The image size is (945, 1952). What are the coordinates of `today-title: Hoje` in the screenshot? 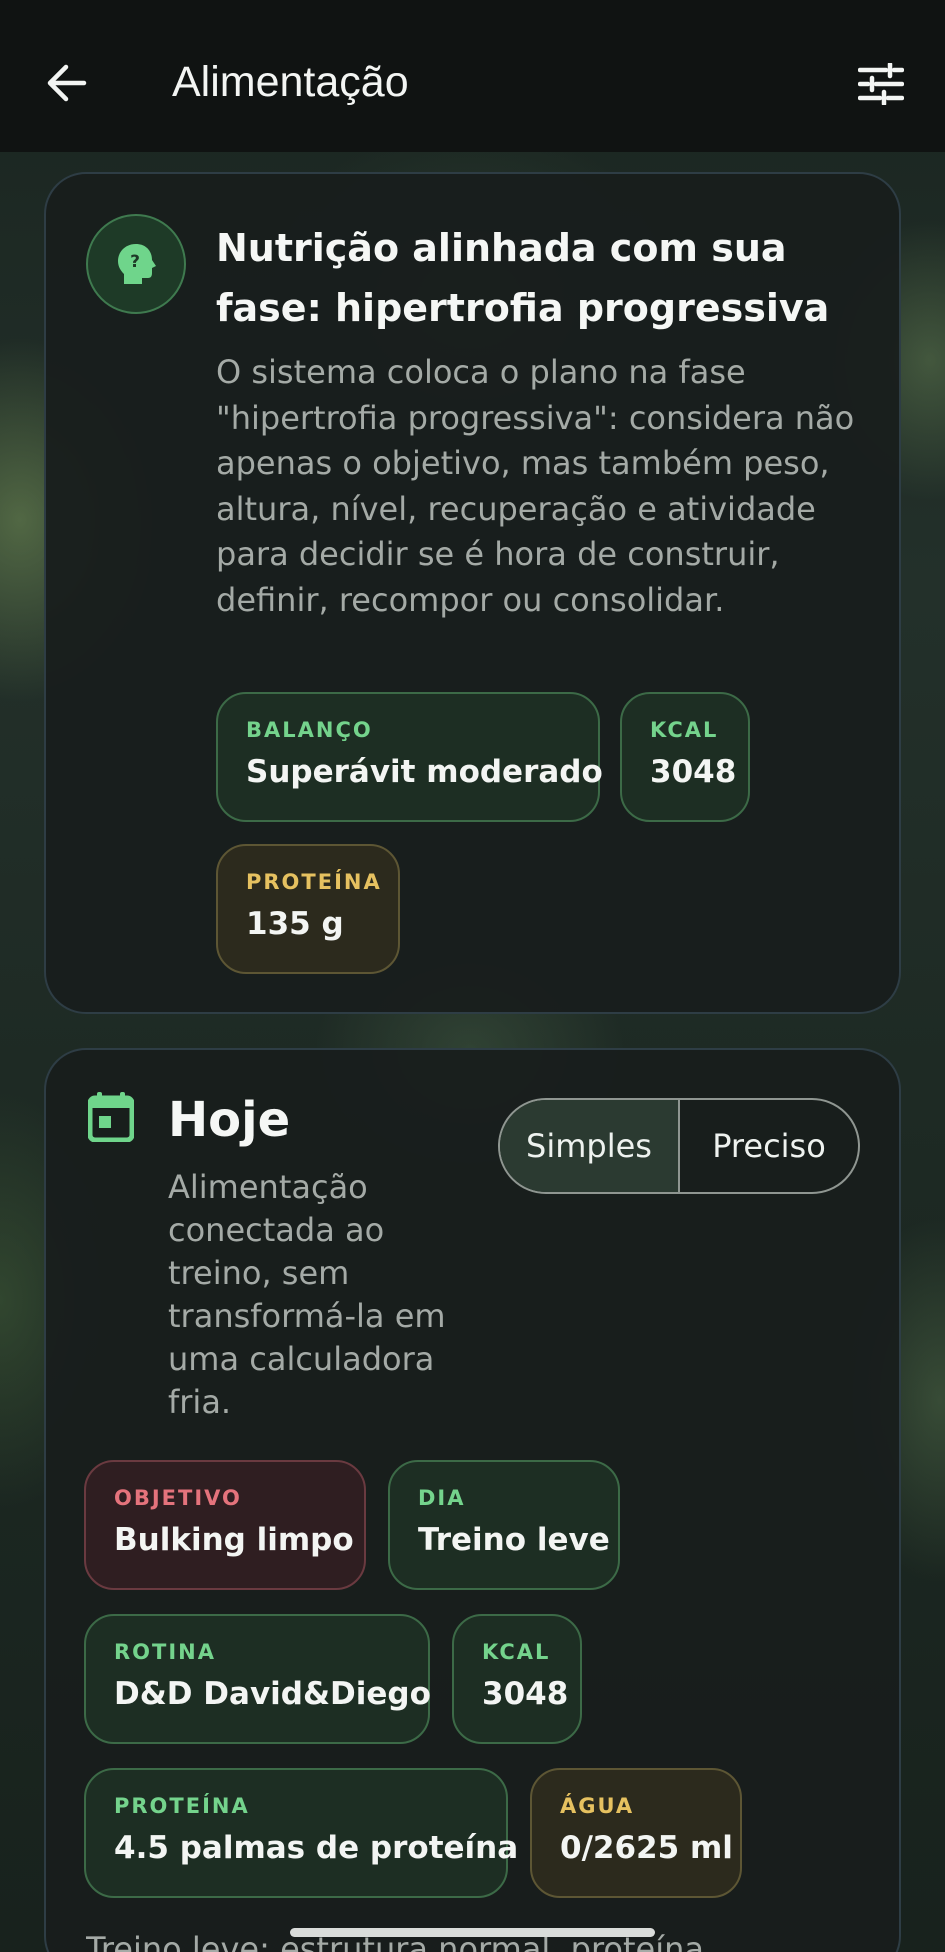 It's located at (229, 1120).